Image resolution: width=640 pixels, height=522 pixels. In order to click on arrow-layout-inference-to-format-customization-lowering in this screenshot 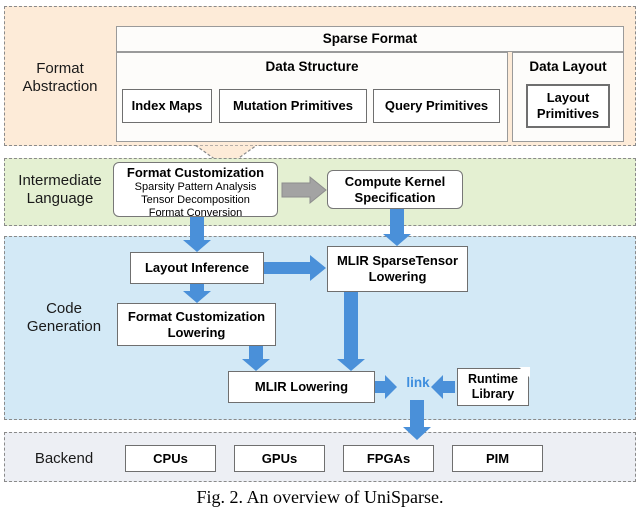, I will do `click(197, 293)`.